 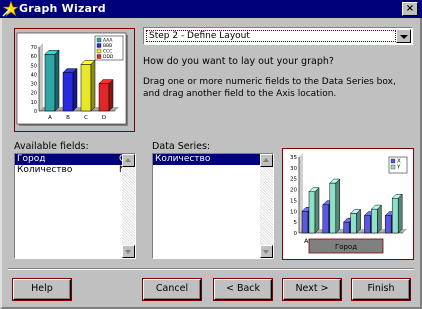 What do you see at coordinates (34, 66) in the screenshot?
I see `preview-y-tick: 50` at bounding box center [34, 66].